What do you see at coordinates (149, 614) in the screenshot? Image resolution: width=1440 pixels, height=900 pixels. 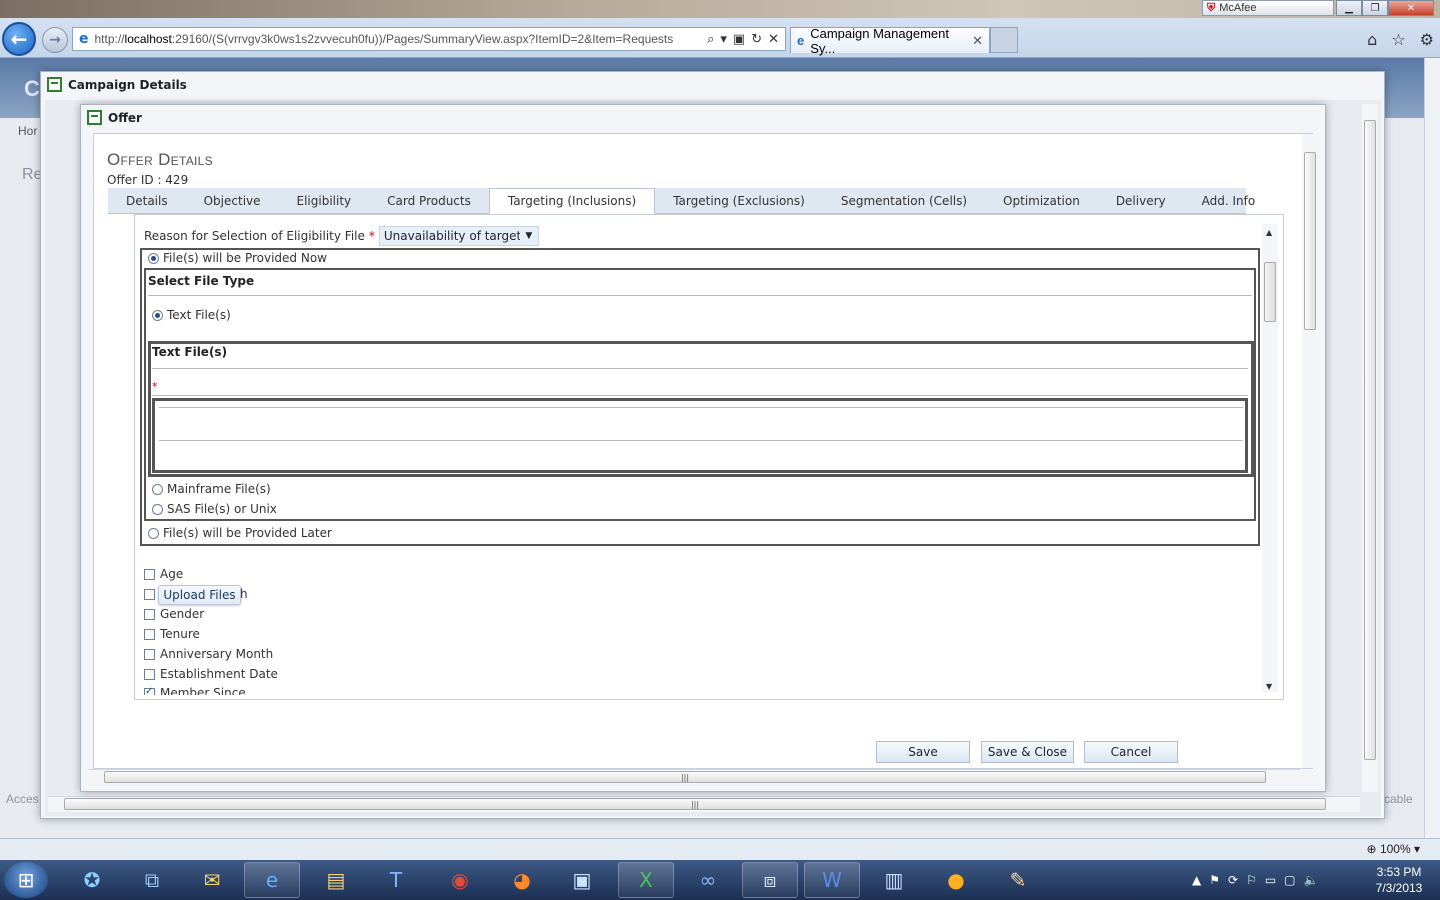 I see `gender-checkbox` at bounding box center [149, 614].